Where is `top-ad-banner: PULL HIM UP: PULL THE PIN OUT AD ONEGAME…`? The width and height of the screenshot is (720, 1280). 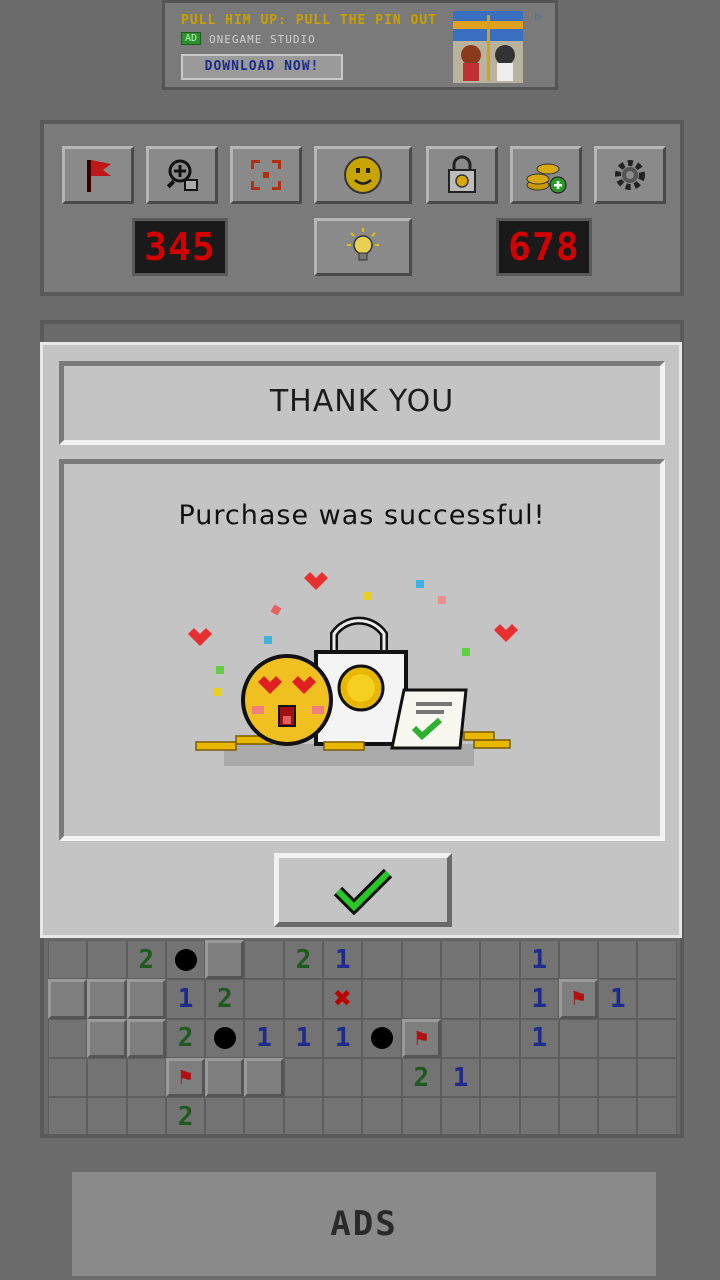 top-ad-banner: PULL HIM UP: PULL THE PIN OUT AD ONEGAME… is located at coordinates (360, 45).